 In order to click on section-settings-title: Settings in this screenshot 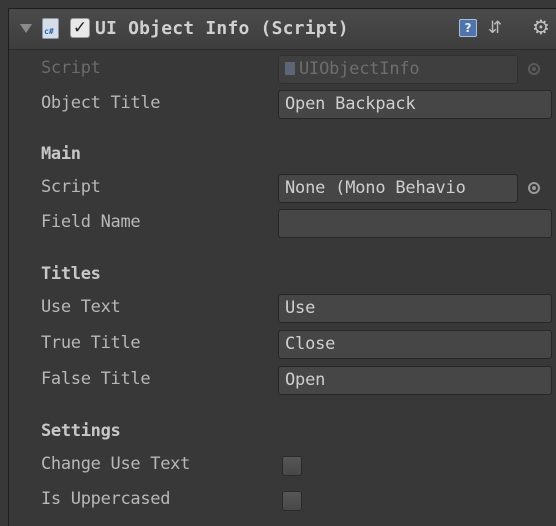, I will do `click(81, 431)`.